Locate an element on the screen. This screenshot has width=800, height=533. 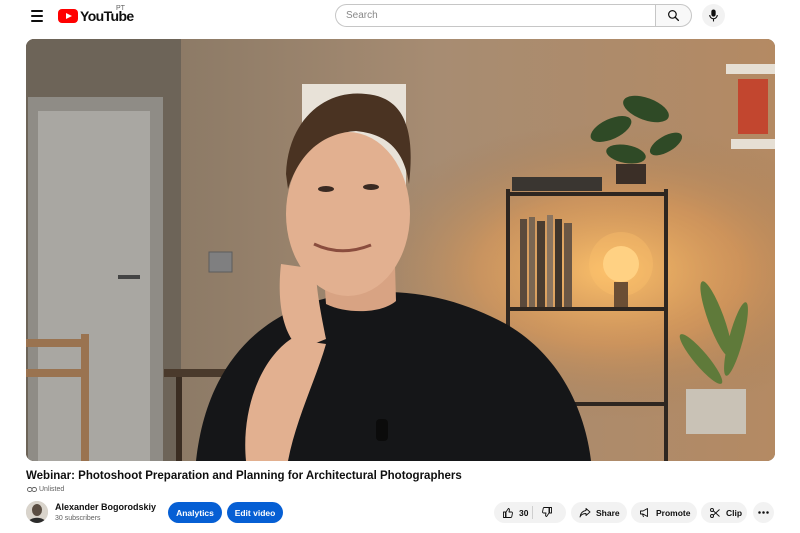
analytics-button: Analytics is located at coordinates (195, 512).